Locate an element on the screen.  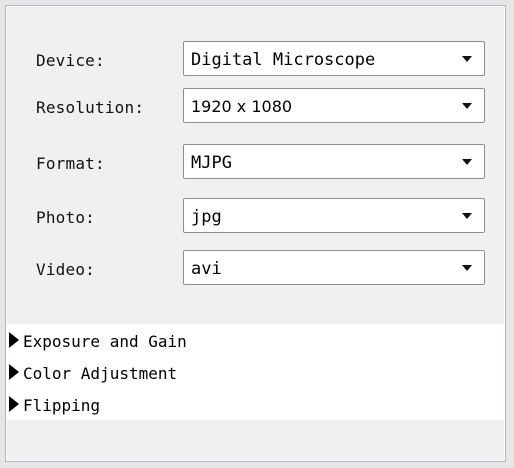
photo-row: Photo: jpg is located at coordinates (255, 217).